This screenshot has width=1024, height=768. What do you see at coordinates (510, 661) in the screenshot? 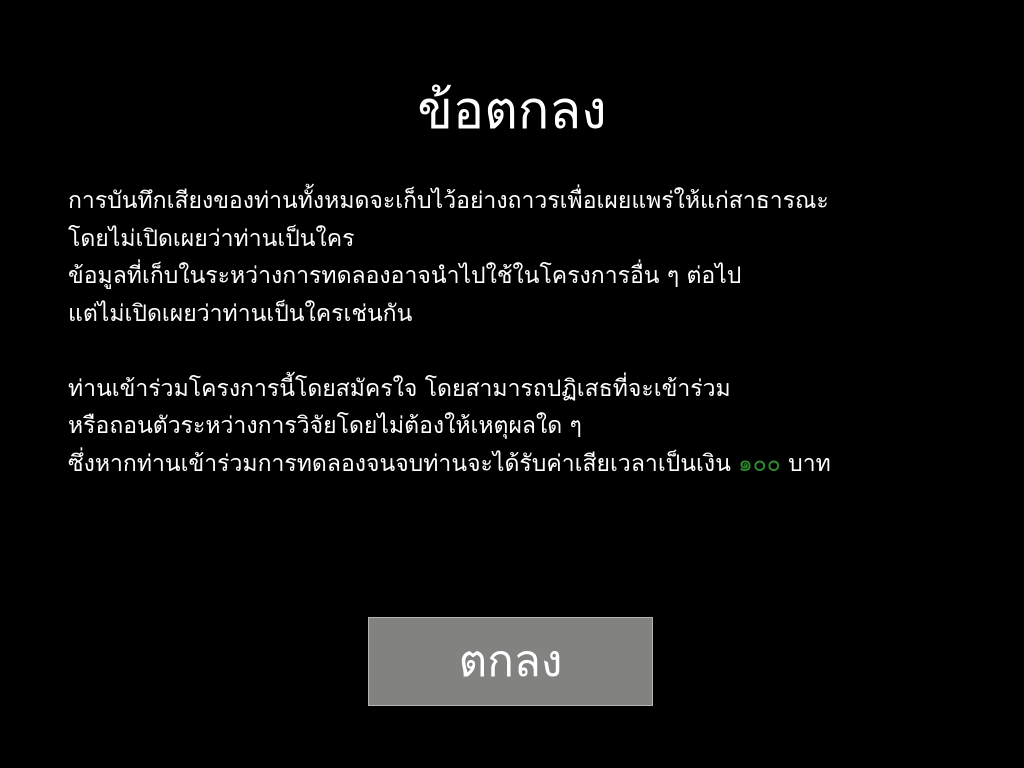
I see `ok-button: ตกลง` at bounding box center [510, 661].